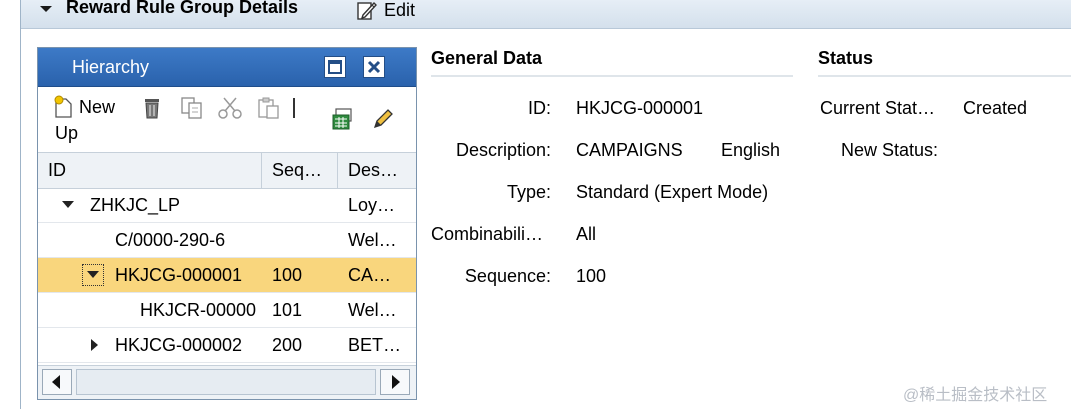 The image size is (1071, 409). What do you see at coordinates (975, 395) in the screenshot?
I see `watermark: @稀土掘金技术社区` at bounding box center [975, 395].